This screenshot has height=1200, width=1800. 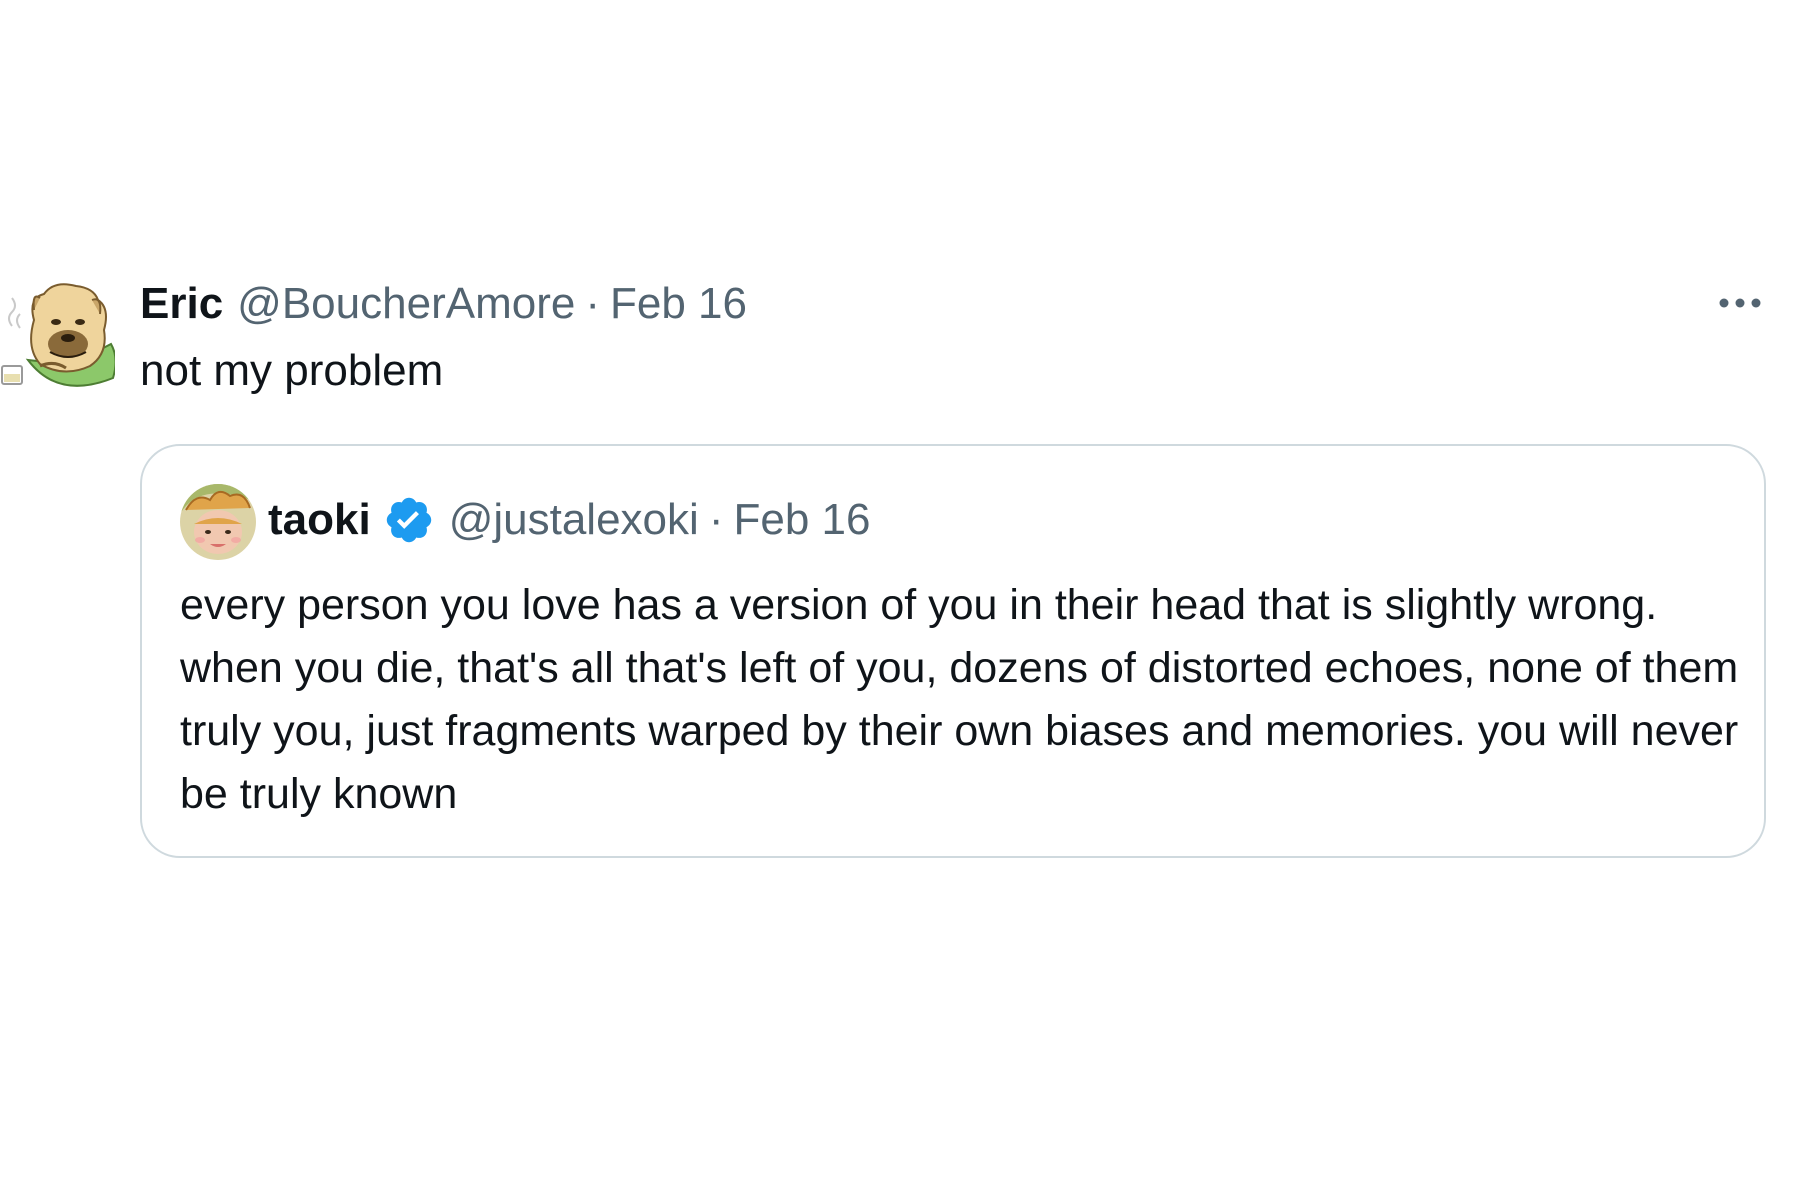 I want to click on verified-badge, so click(x=409, y=520).